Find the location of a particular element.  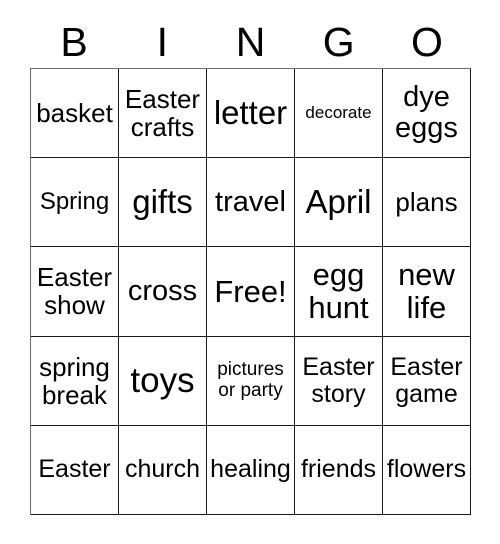

bingo-cell-label: toys is located at coordinates (162, 380).